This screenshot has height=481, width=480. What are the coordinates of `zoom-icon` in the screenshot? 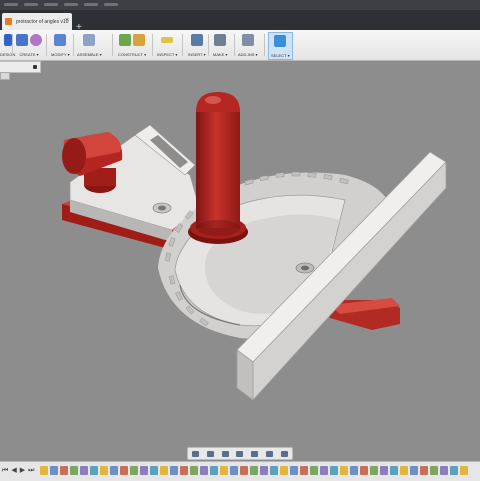 It's located at (225, 453).